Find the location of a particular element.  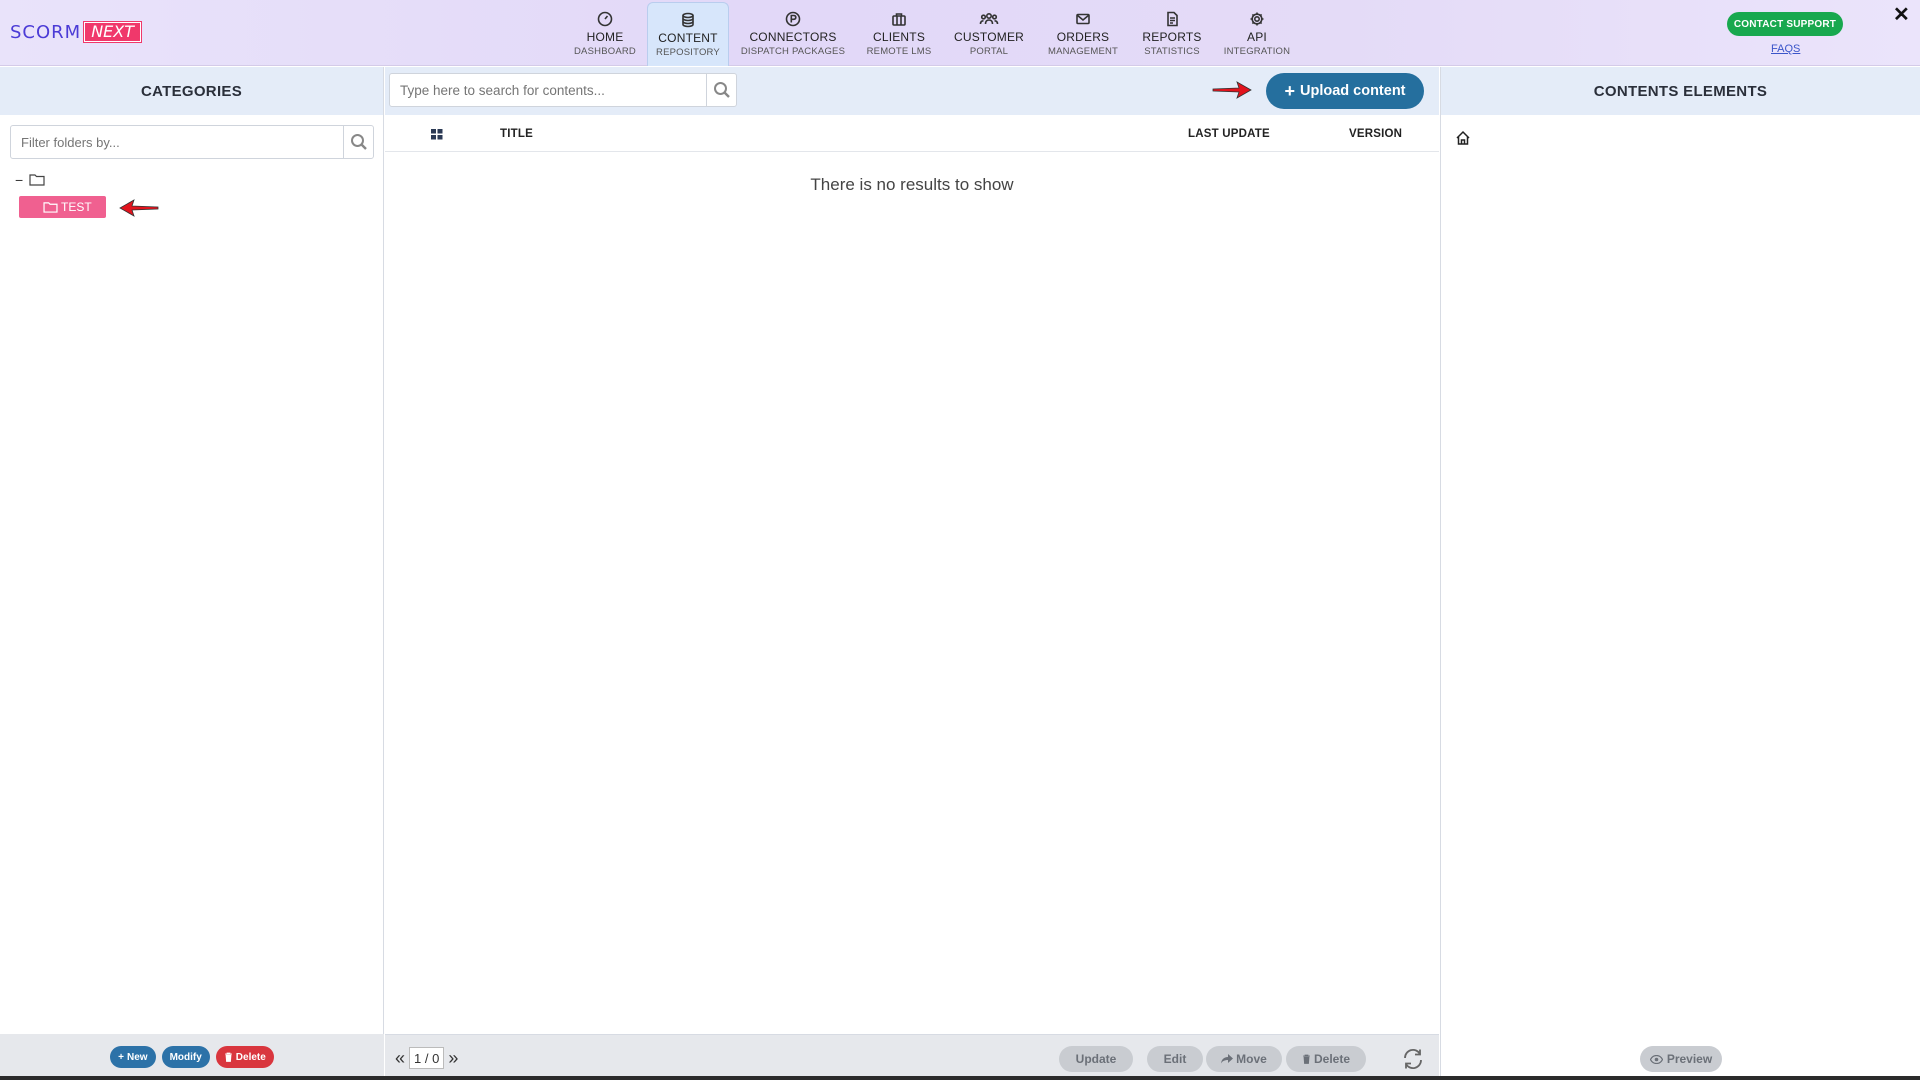

new-label: New is located at coordinates (137, 1057).